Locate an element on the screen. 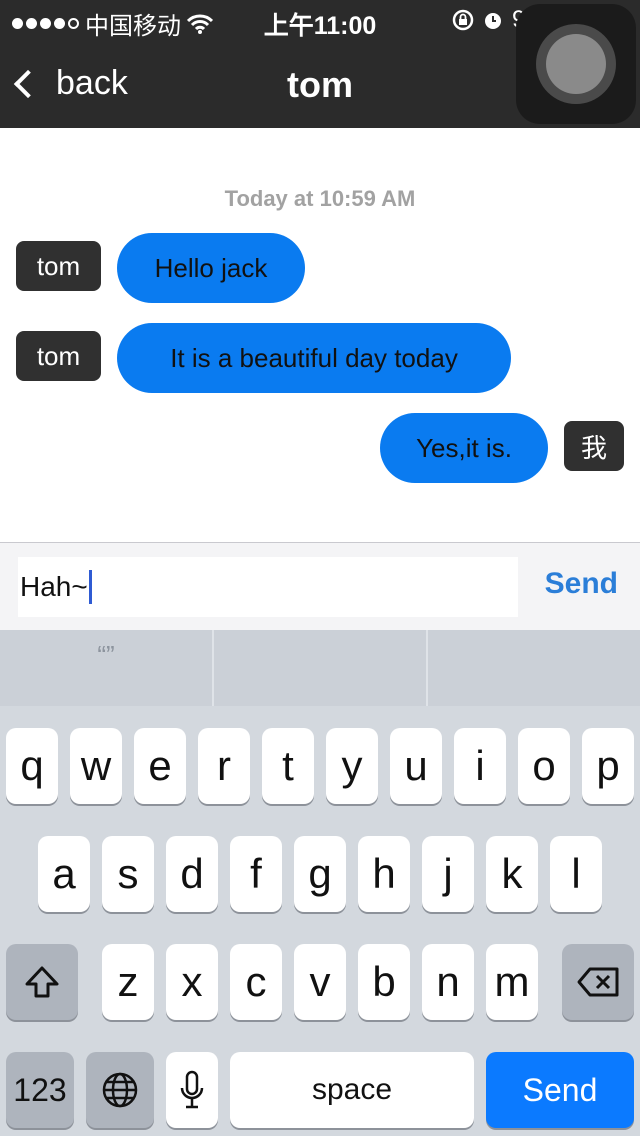 This screenshot has height=1136, width=640. navigation-bar: 中国移动 上午11:00 back tom is located at coordinates (320, 64).